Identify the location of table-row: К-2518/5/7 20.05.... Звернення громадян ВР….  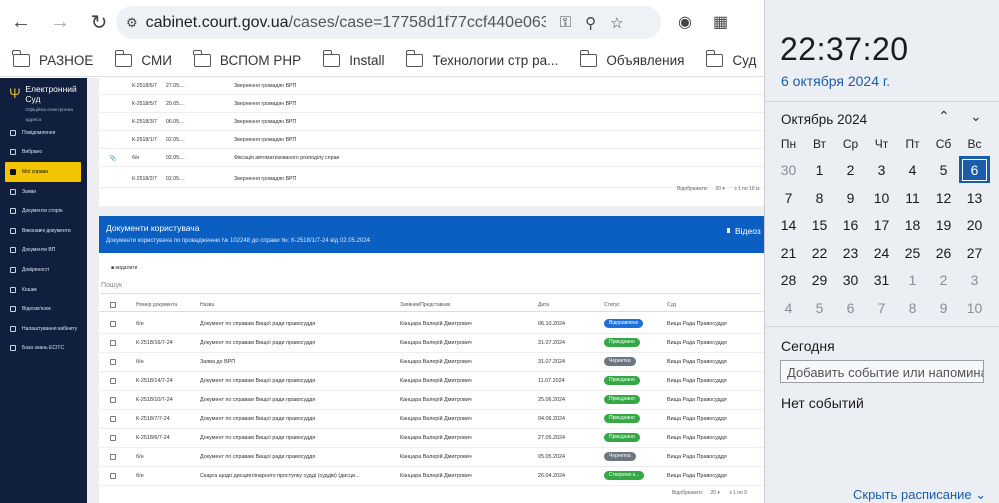
(431, 104).